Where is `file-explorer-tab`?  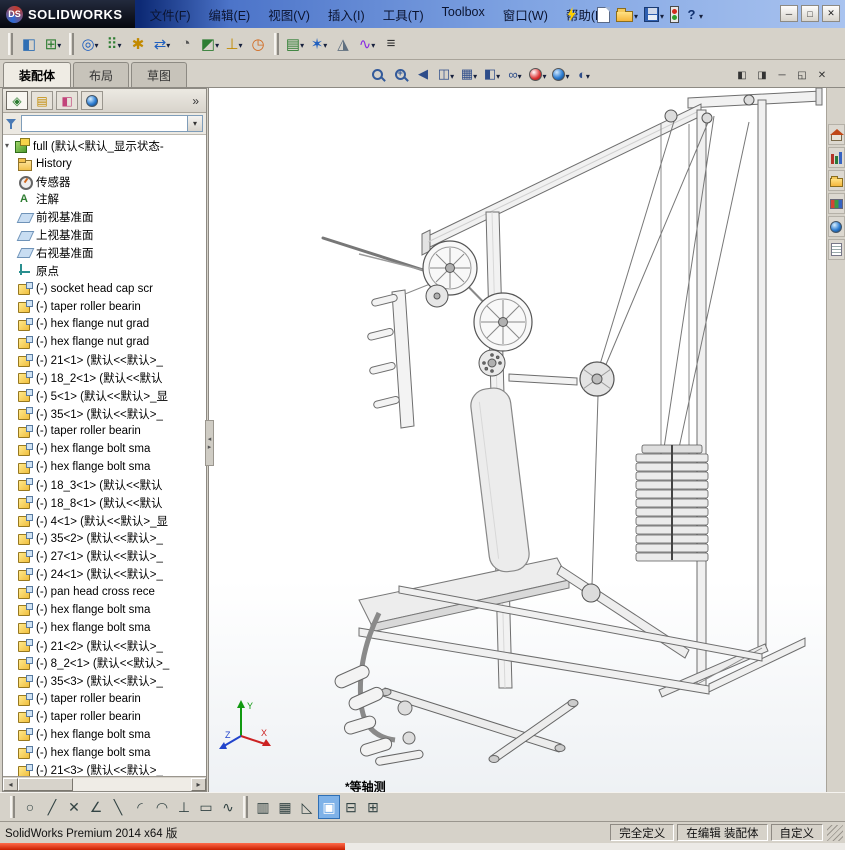
file-explorer-tab is located at coordinates (836, 180).